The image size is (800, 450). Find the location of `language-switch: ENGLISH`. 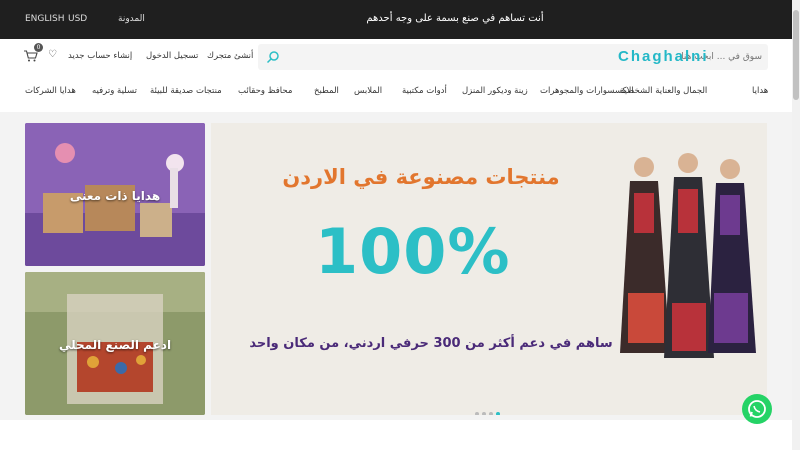

language-switch: ENGLISH is located at coordinates (45, 19).